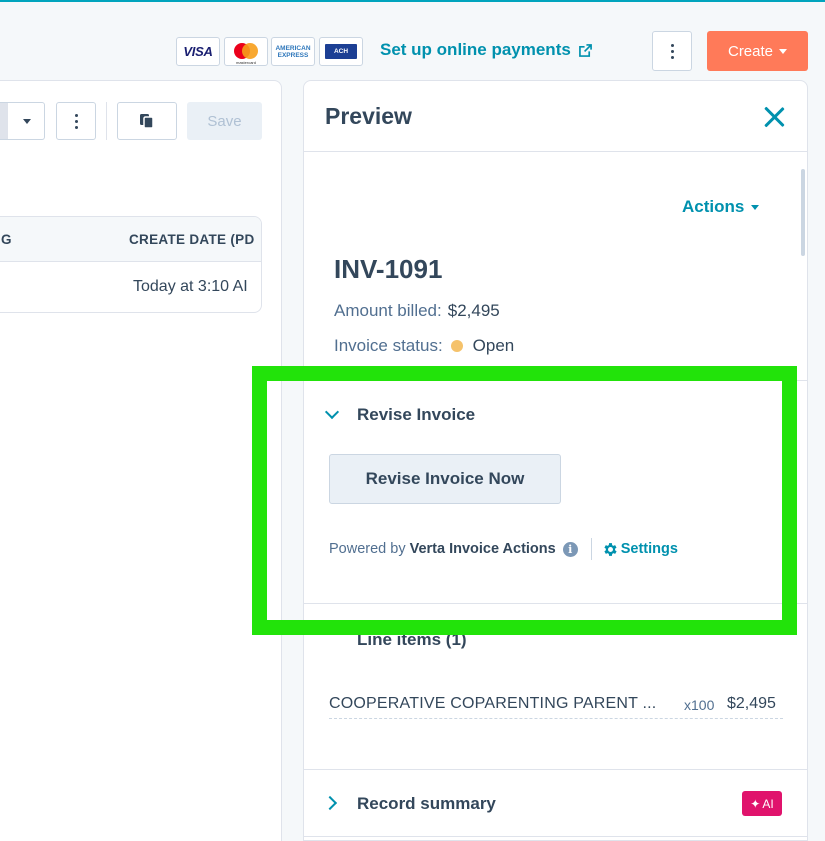 The image size is (825, 841). Describe the element at coordinates (475, 49) in the screenshot. I see `setup-online-payments-label: Set up online payments` at that location.